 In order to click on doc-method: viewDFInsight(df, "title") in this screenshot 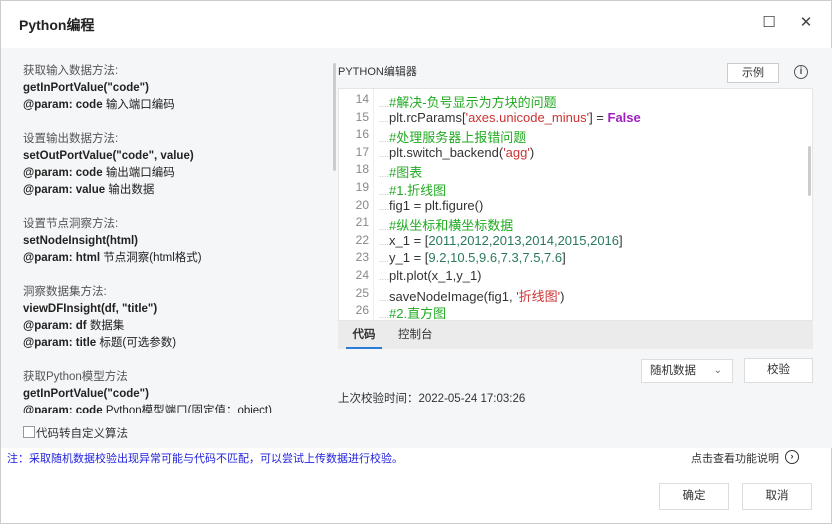, I will do `click(90, 309)`.